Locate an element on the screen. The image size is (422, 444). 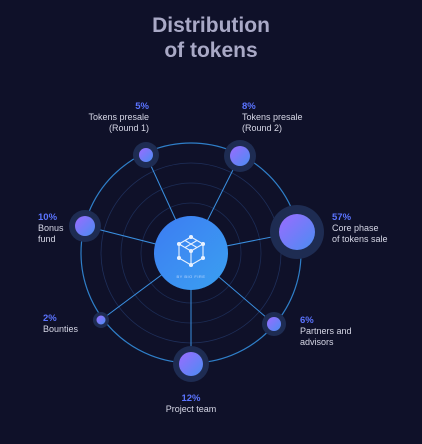
label-core-line1: Core phase is located at coordinates (355, 228).